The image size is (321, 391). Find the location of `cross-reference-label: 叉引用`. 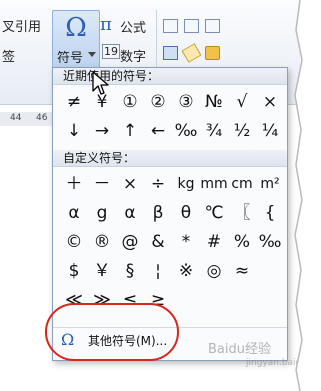

cross-reference-label: 叉引用 is located at coordinates (21, 25).